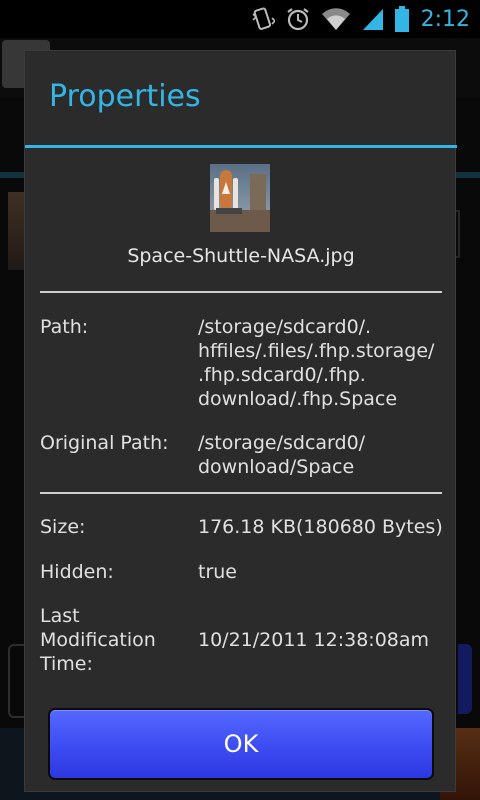  What do you see at coordinates (282, 375) in the screenshot?
I see `path-line: .fhp.sdcard0/.fhp.` at bounding box center [282, 375].